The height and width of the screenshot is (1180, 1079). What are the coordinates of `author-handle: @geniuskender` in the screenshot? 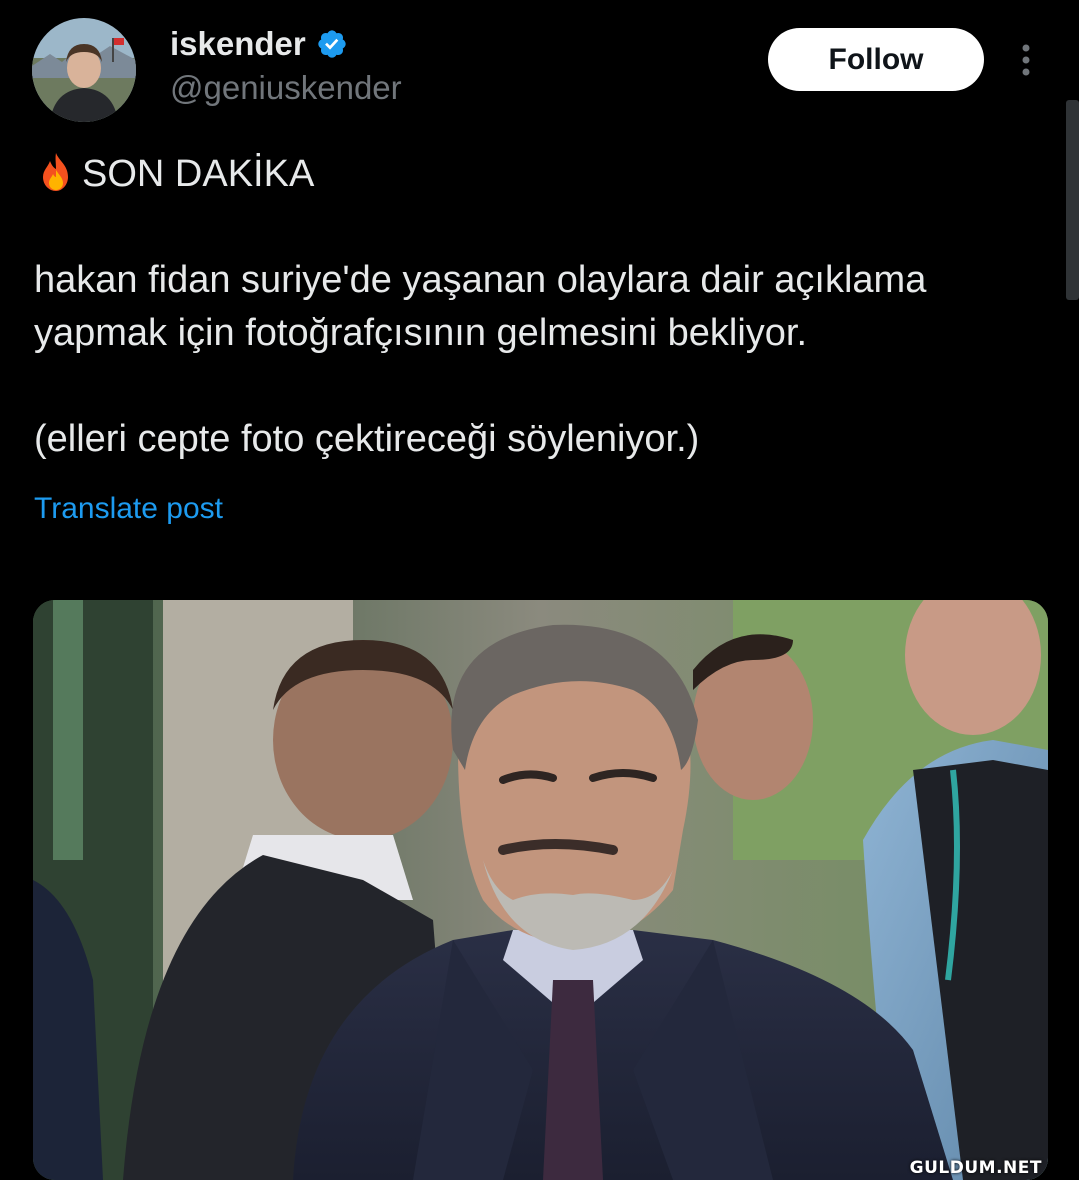 It's located at (286, 88).